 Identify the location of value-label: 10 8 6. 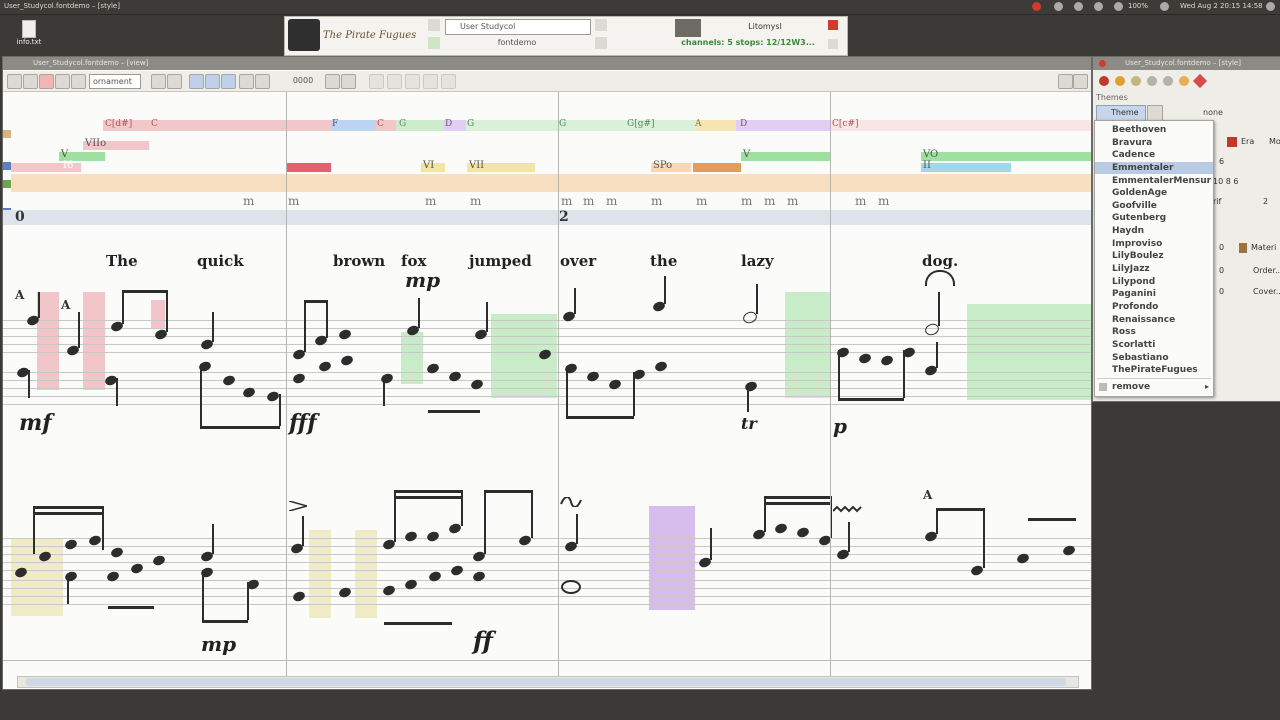
(1225, 181).